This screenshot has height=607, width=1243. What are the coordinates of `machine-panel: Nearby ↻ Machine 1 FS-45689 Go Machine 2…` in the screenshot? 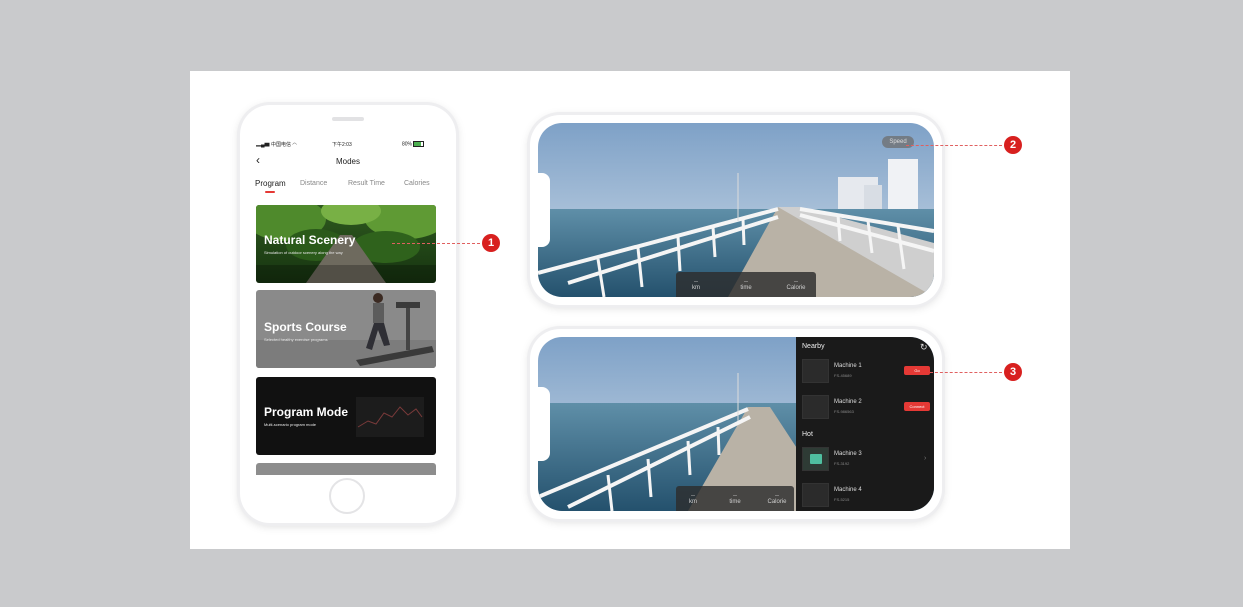 It's located at (865, 424).